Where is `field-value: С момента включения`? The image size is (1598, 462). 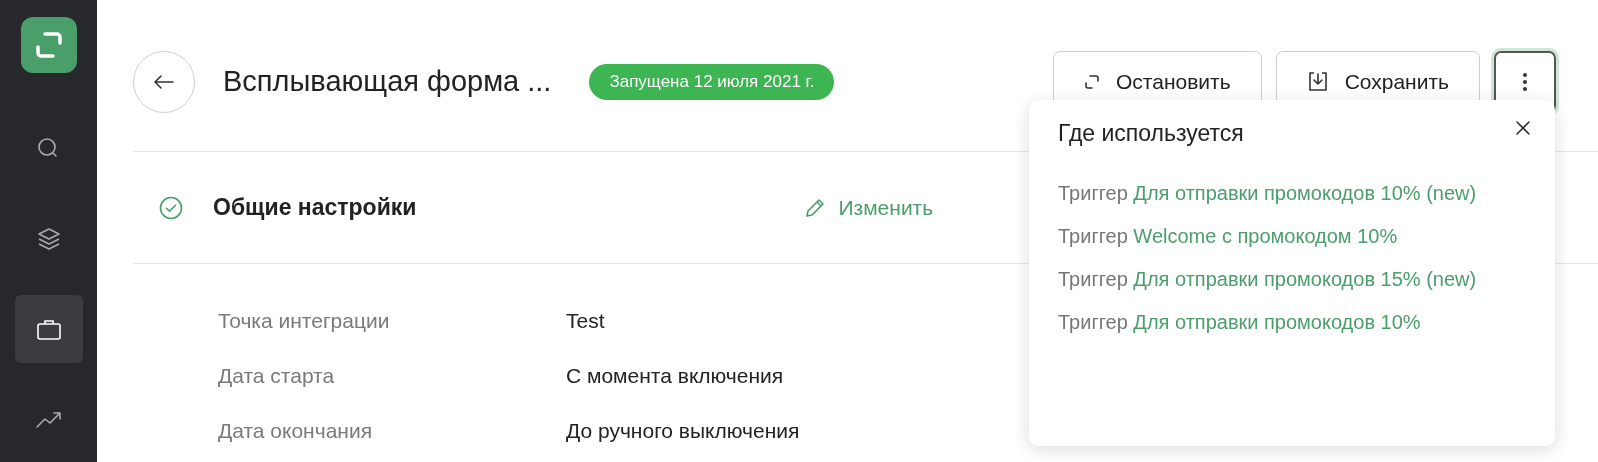 field-value: С момента включения is located at coordinates (675, 375).